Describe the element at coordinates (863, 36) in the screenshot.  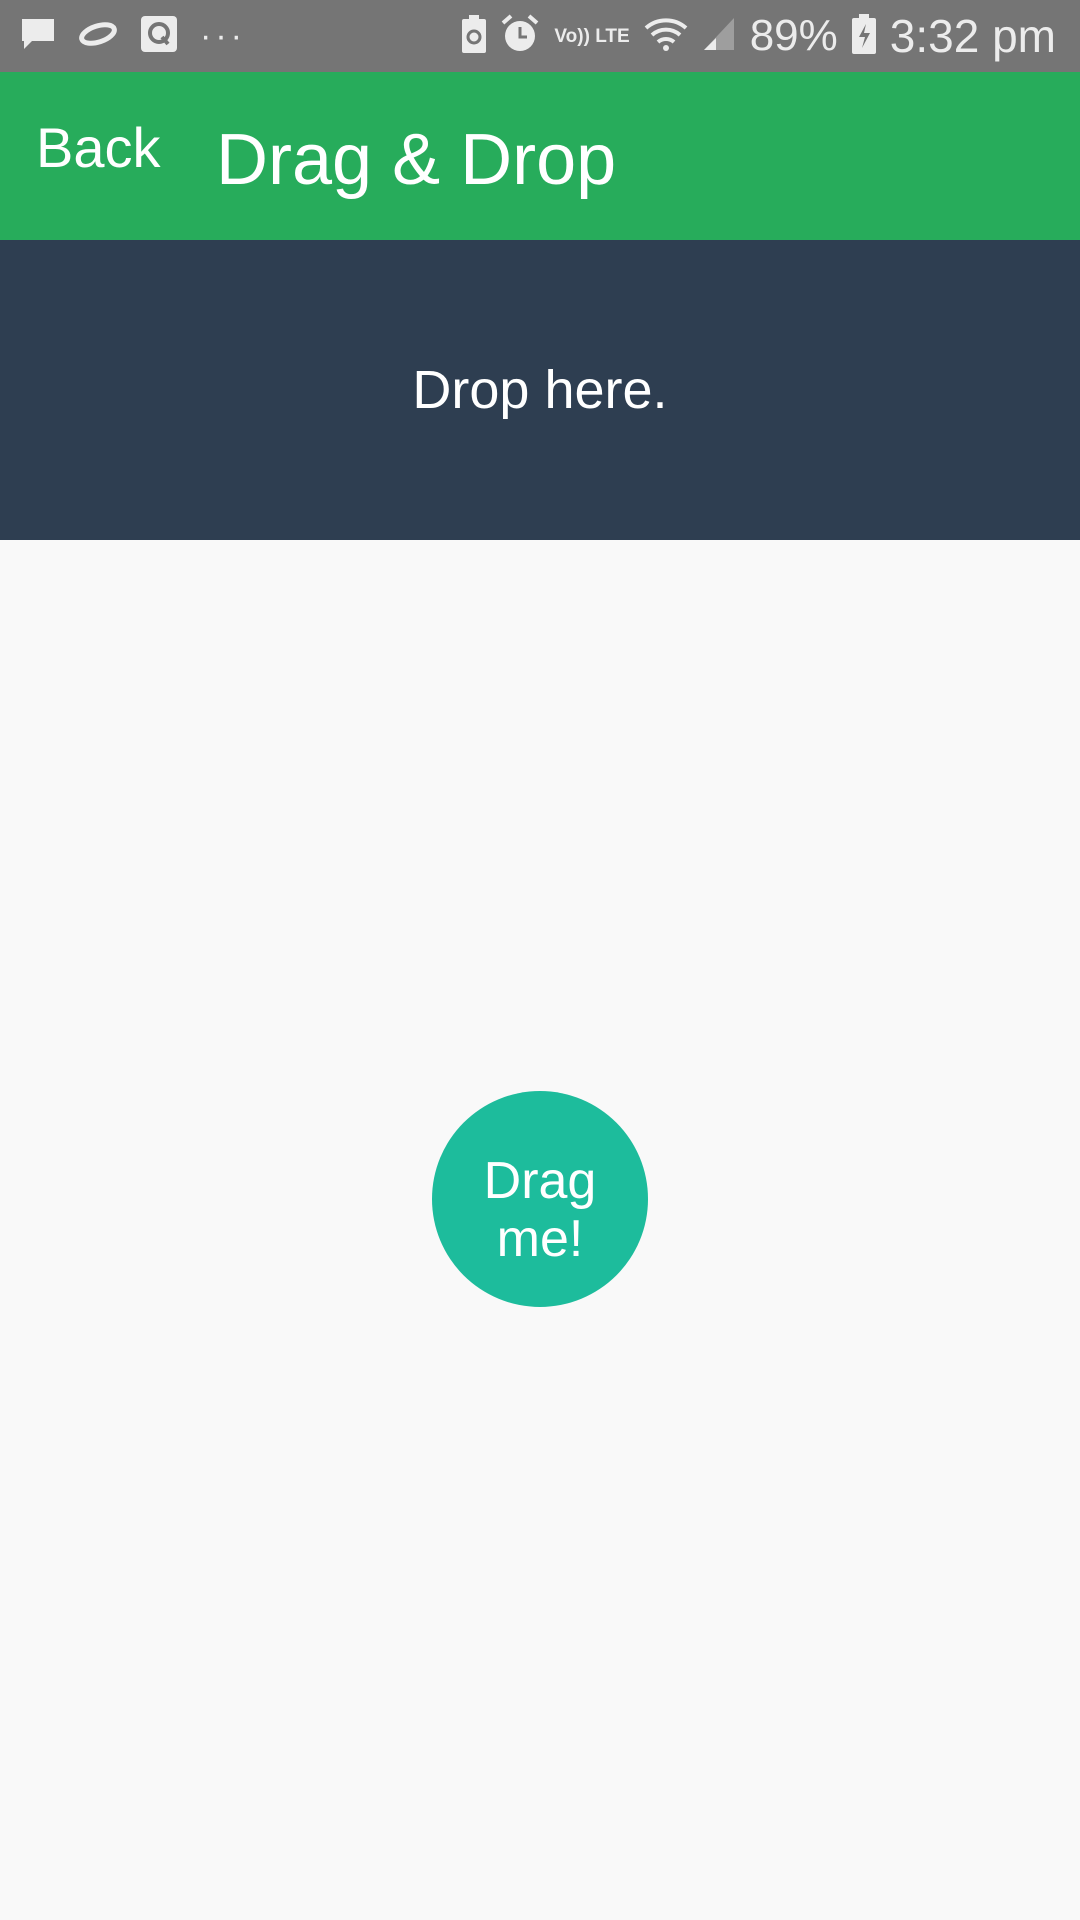
I see `battery-charging-icon` at that location.